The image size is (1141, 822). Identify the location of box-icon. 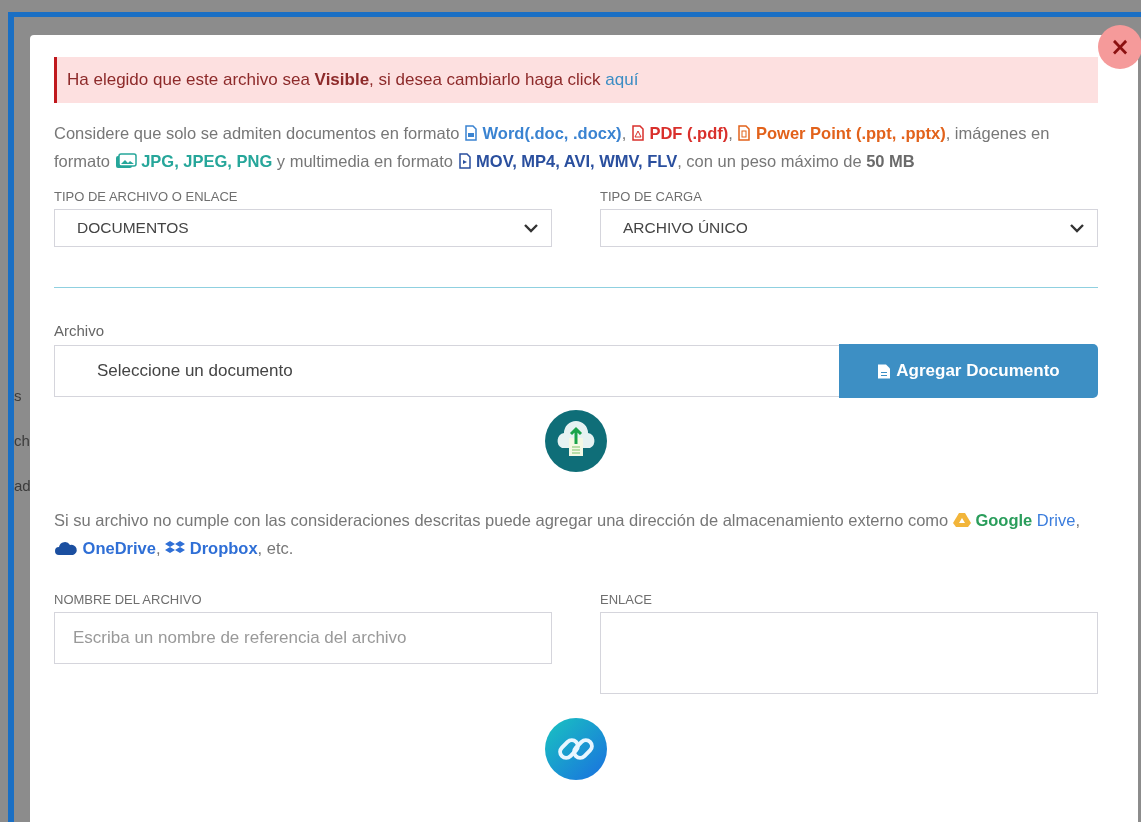
(175, 548).